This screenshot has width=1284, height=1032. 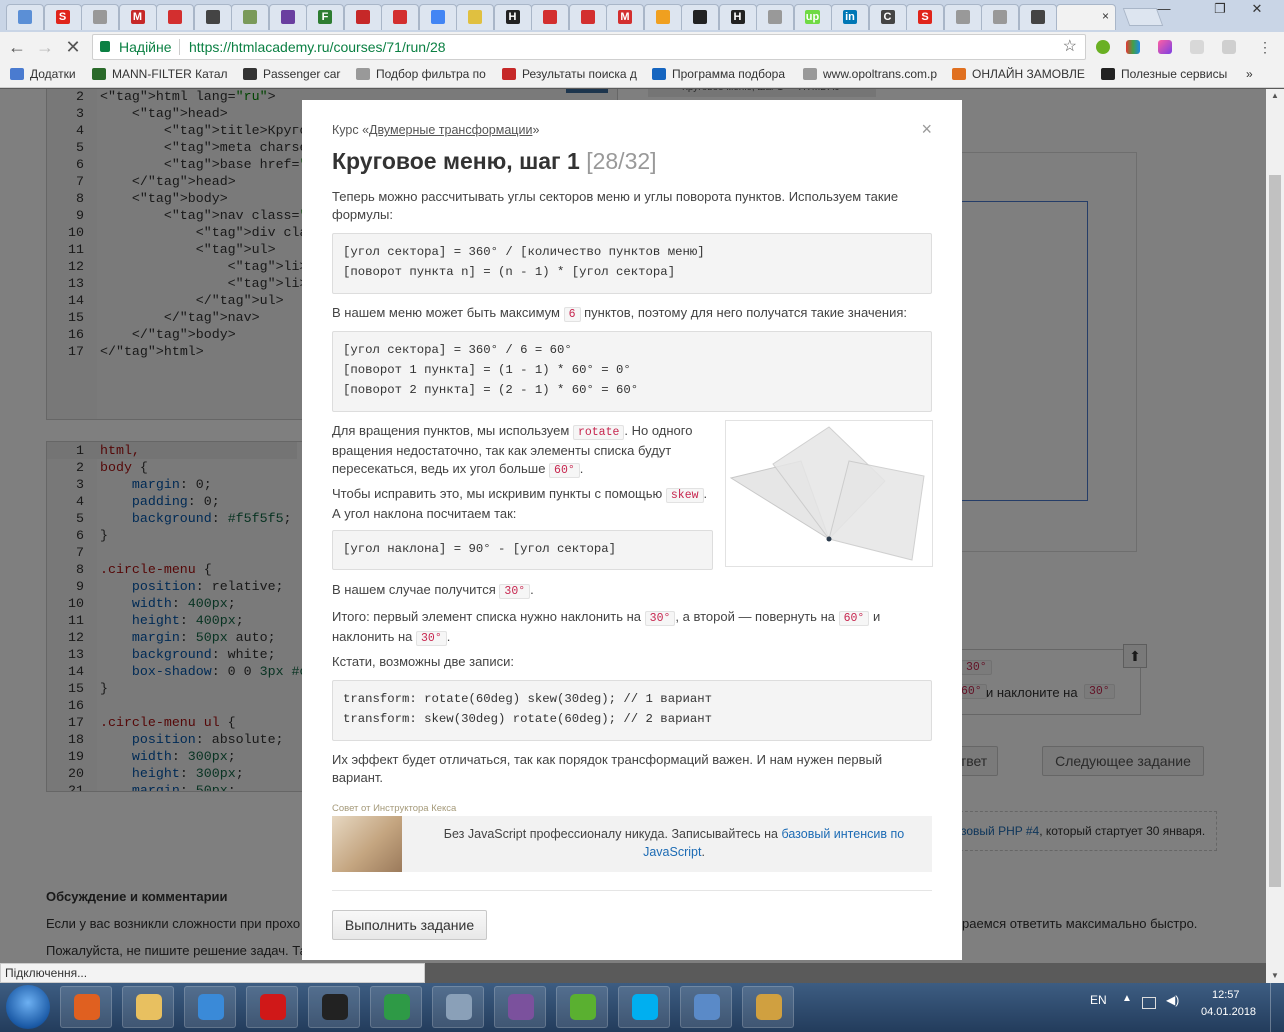 What do you see at coordinates (1220, 10) in the screenshot?
I see `restore-button: ❐` at bounding box center [1220, 10].